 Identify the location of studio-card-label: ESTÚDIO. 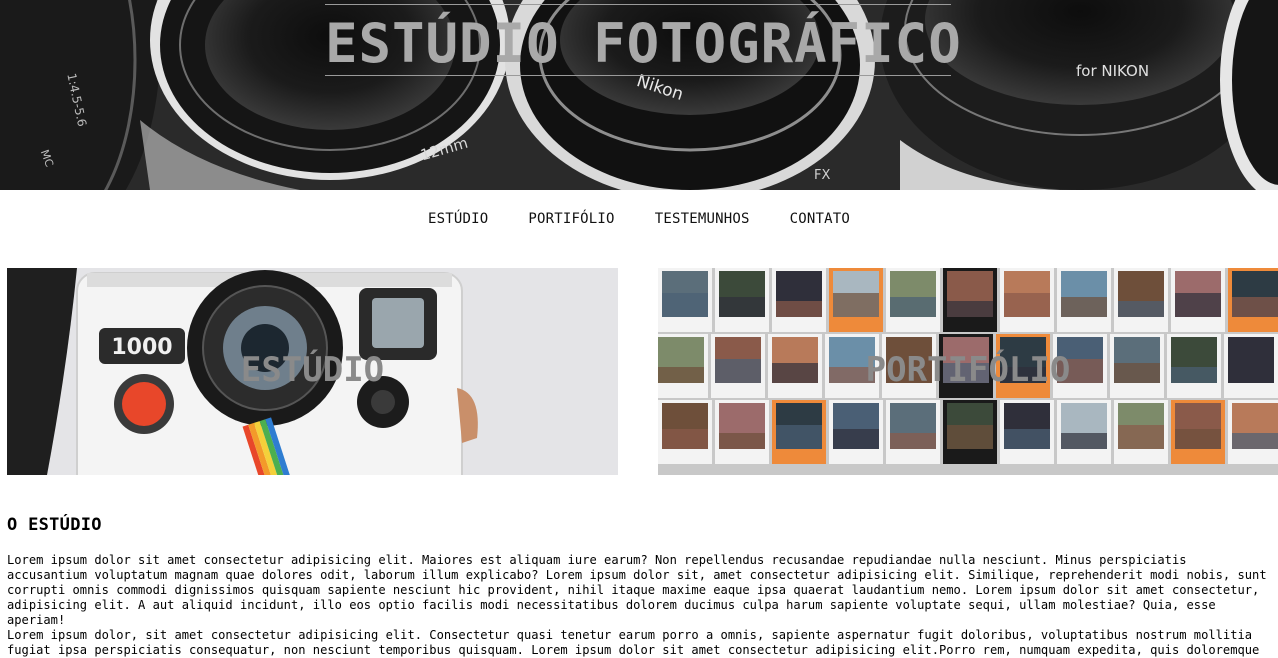
(312, 370).